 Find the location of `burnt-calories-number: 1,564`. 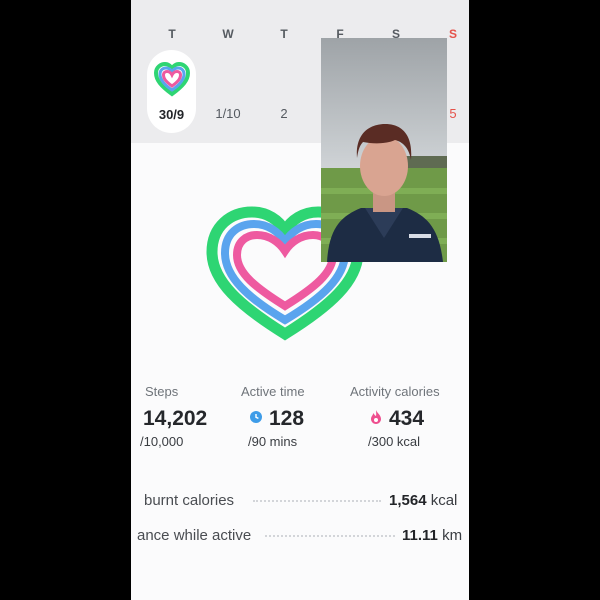

burnt-calories-number: 1,564 is located at coordinates (408, 500).